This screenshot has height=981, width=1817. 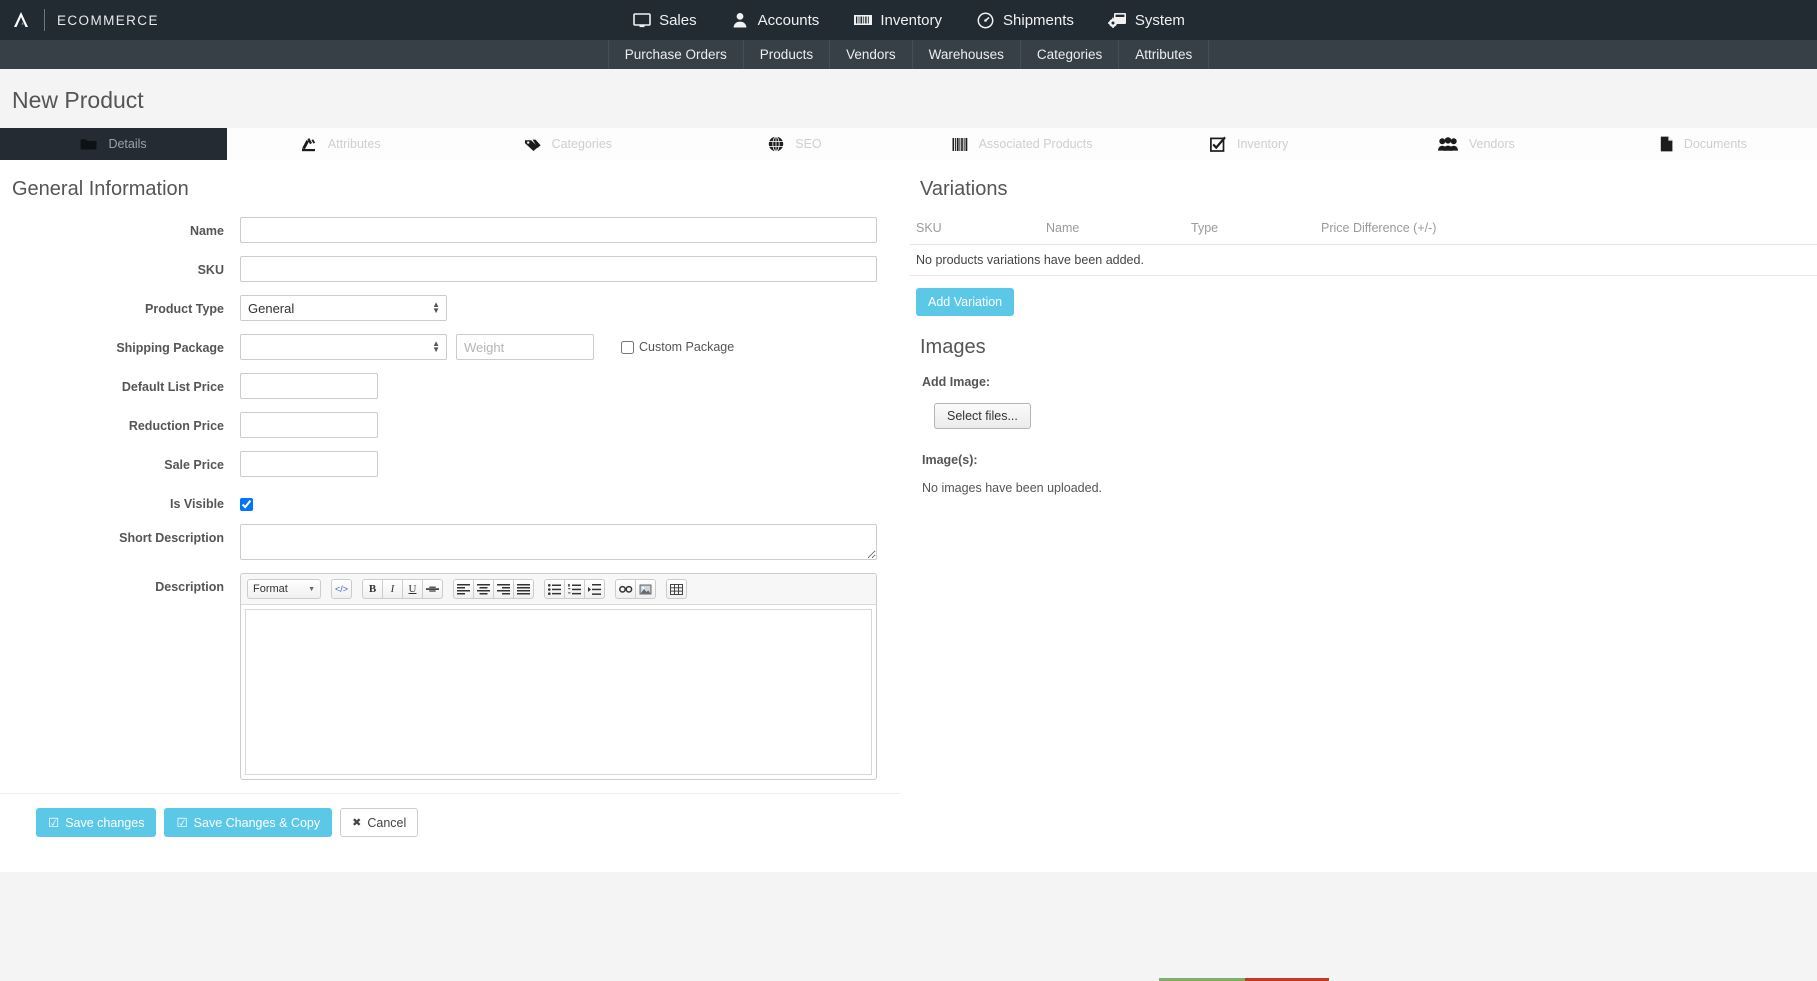 What do you see at coordinates (392, 589) in the screenshot?
I see `italic-button: I` at bounding box center [392, 589].